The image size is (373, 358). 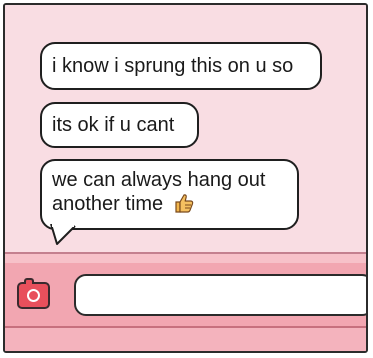 I want to click on bubble-tail, so click(x=63, y=234).